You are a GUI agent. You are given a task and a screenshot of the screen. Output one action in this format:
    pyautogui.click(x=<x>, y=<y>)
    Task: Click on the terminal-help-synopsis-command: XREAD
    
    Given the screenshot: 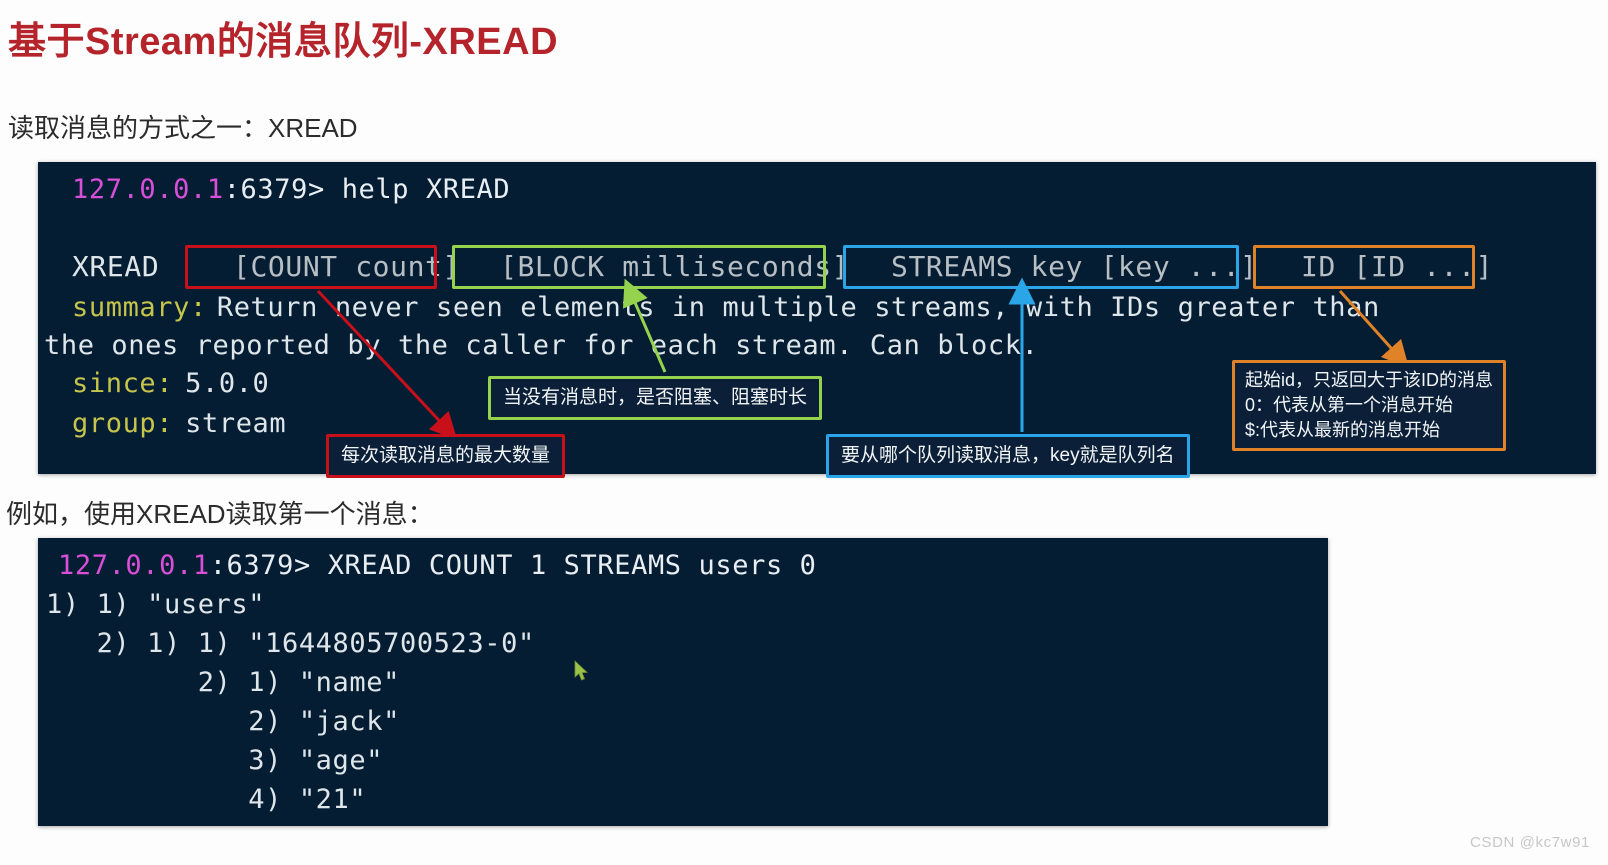 What is the action you would take?
    pyautogui.click(x=116, y=266)
    